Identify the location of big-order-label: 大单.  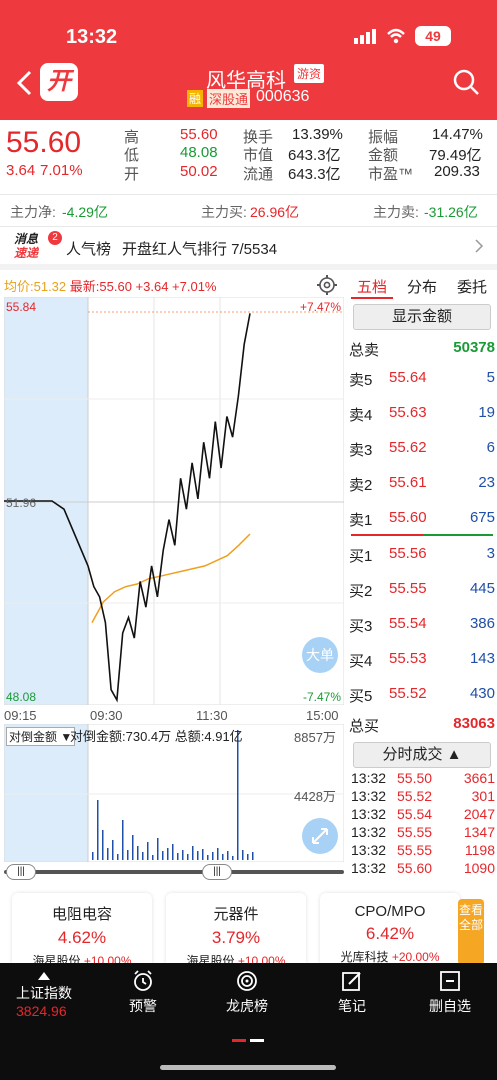
(320, 655).